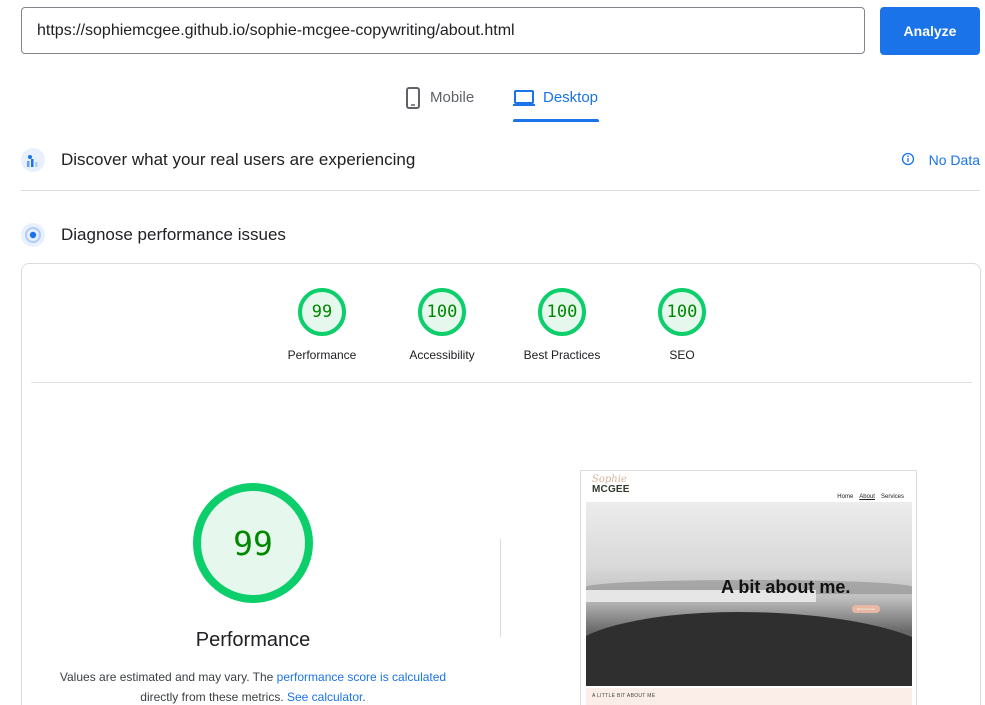  Describe the element at coordinates (213, 697) in the screenshot. I see `note-text: directly from these metrics.` at that location.